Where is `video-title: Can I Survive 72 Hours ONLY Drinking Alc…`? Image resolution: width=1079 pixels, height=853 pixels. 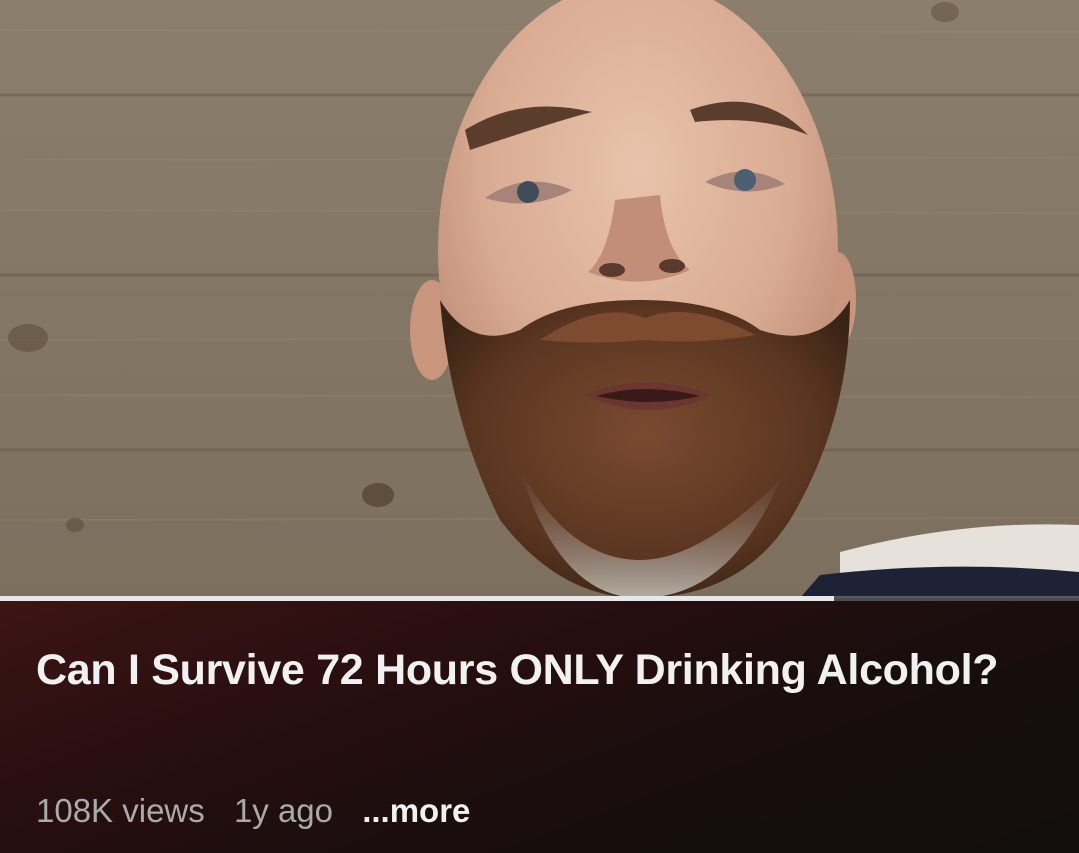 video-title: Can I Survive 72 Hours ONLY Drinking Alc… is located at coordinates (536, 670).